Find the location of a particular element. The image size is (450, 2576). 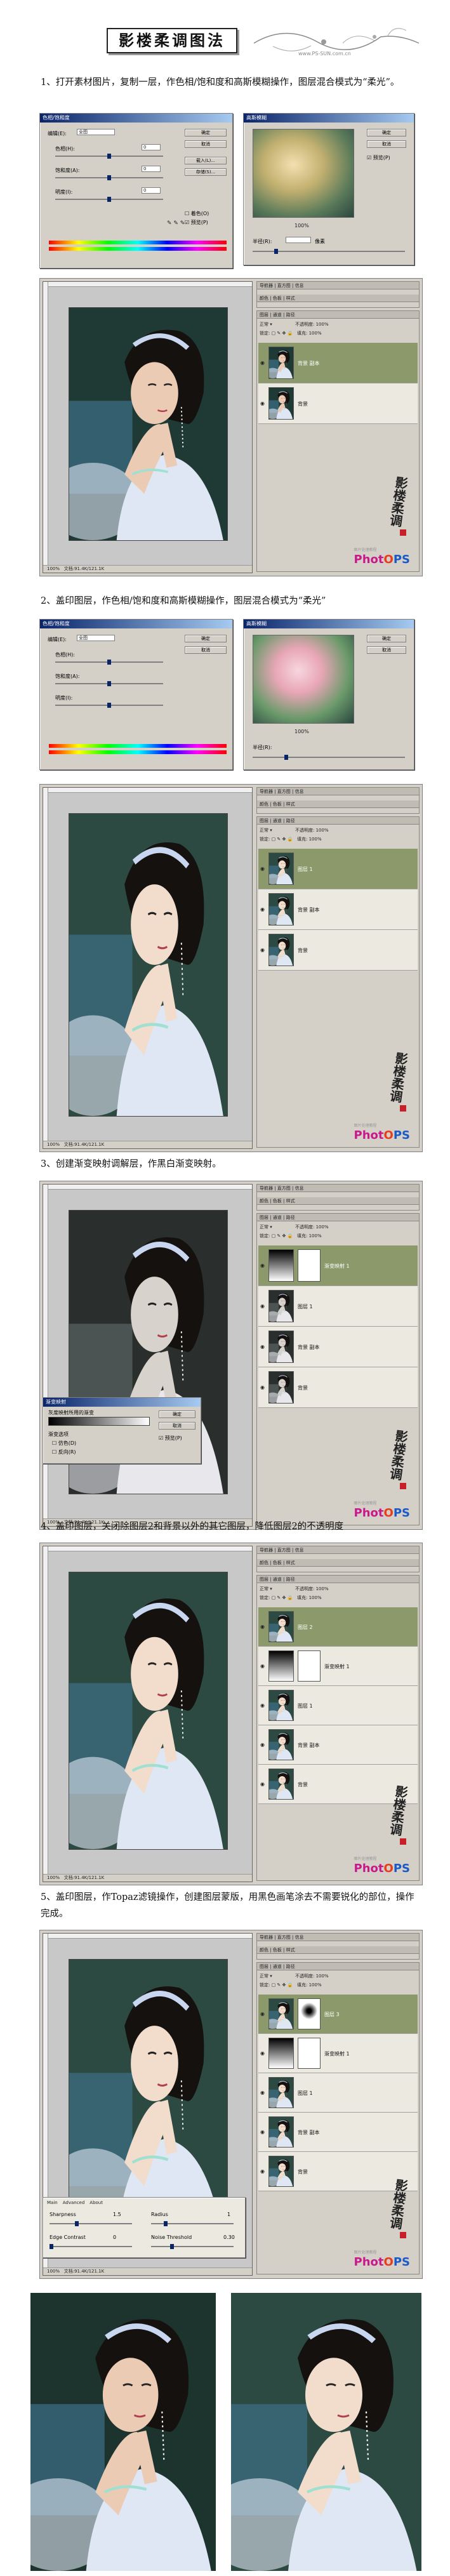

radius-input is located at coordinates (298, 240).